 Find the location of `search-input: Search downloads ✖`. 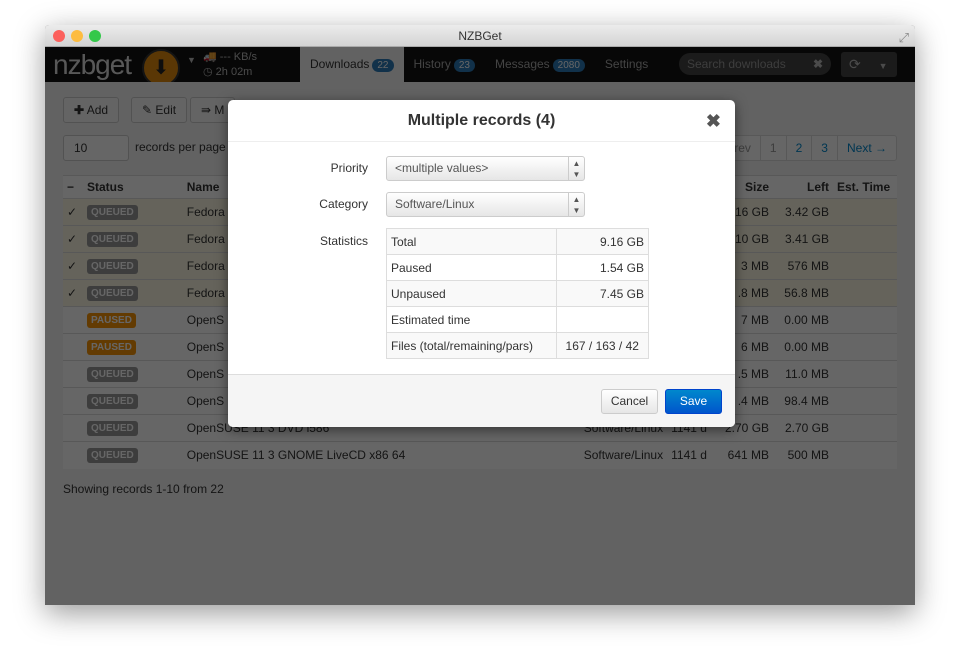

search-input: Search downloads ✖ is located at coordinates (755, 64).